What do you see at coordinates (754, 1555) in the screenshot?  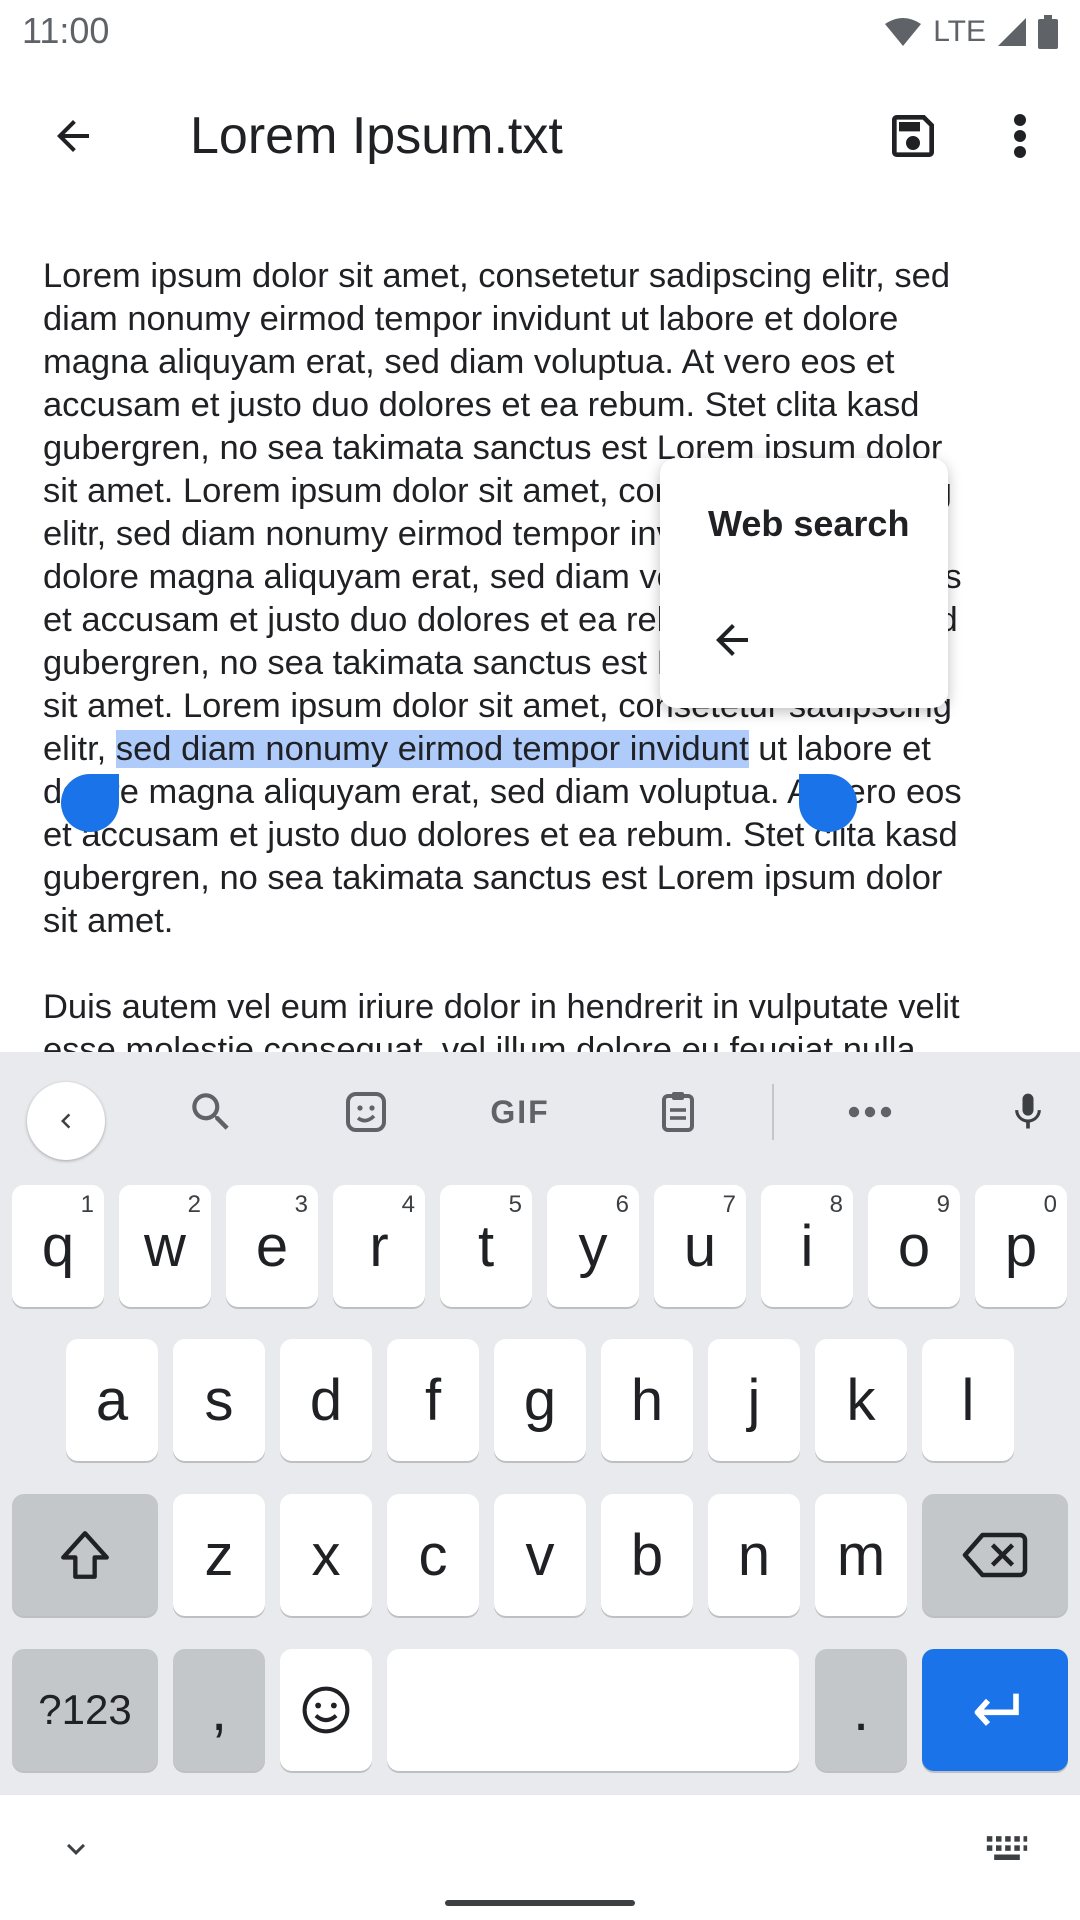 I see `key-n: n` at bounding box center [754, 1555].